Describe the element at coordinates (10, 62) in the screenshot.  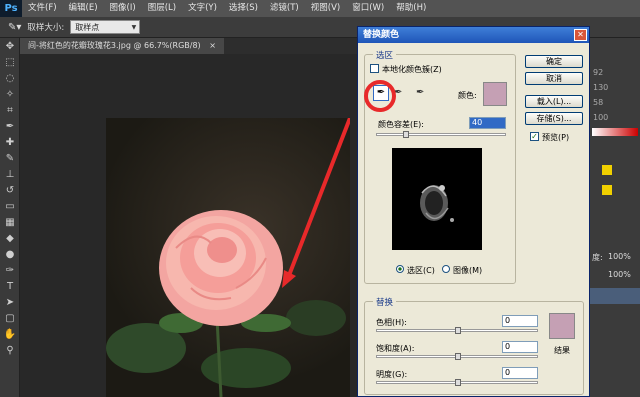
I see `marquee-tool-icon: ⬚` at that location.